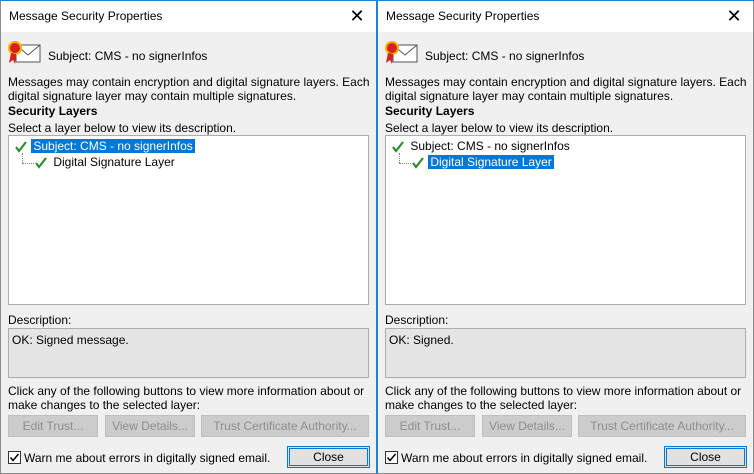 Image resolution: width=754 pixels, height=474 pixels. What do you see at coordinates (565, 353) in the screenshot?
I see `description-value: OK: Signed.` at bounding box center [565, 353].